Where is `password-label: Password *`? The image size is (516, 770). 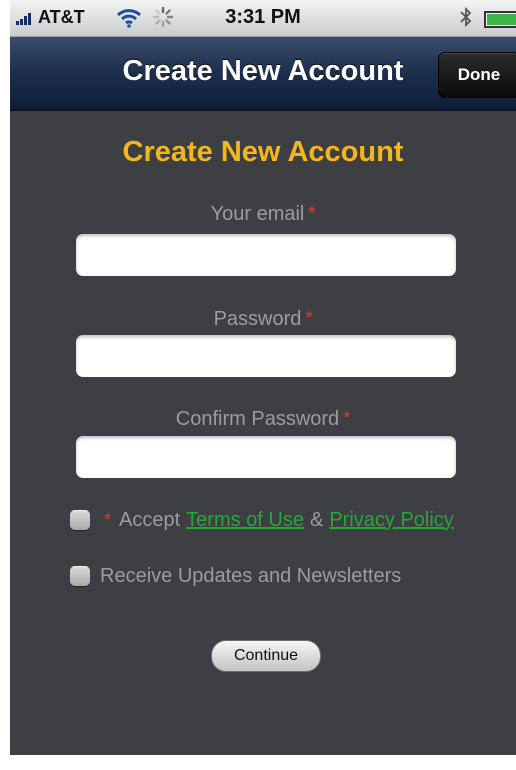 password-label: Password * is located at coordinates (263, 319).